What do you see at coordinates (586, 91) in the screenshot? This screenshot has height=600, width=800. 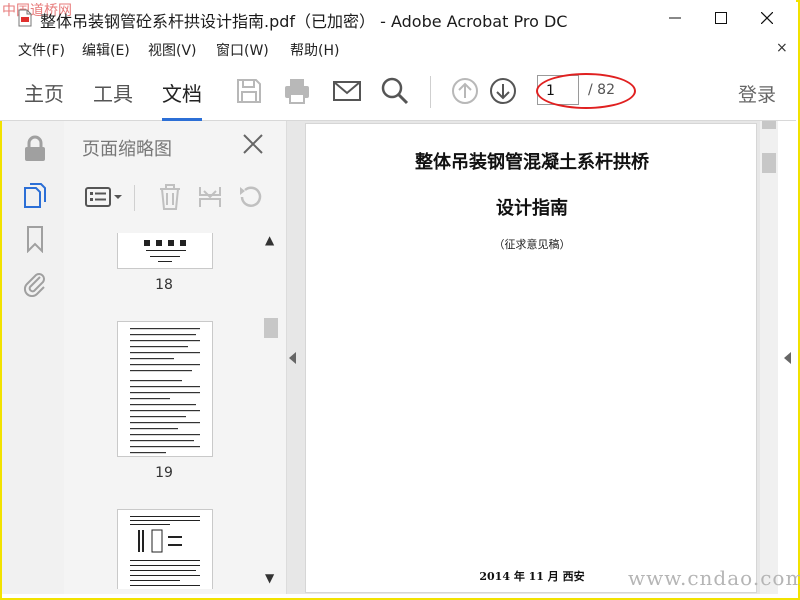 I see `red-highlight-annotation` at bounding box center [586, 91].